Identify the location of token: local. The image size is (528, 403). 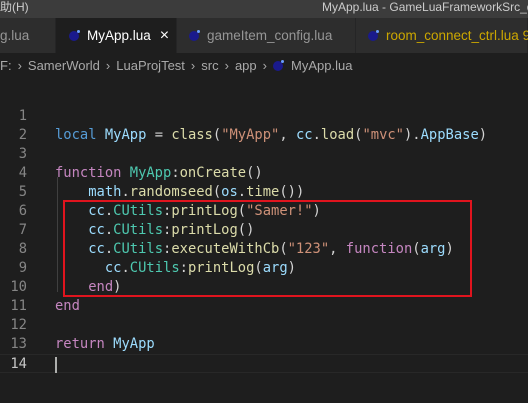
(76, 135).